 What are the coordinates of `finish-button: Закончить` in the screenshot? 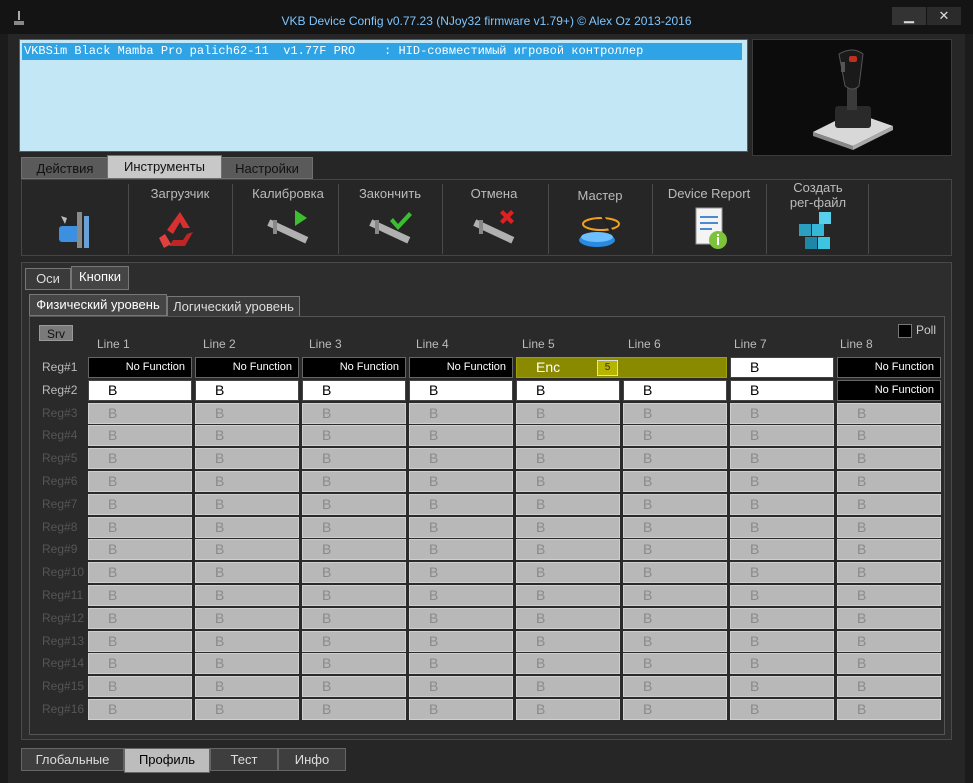 It's located at (390, 218).